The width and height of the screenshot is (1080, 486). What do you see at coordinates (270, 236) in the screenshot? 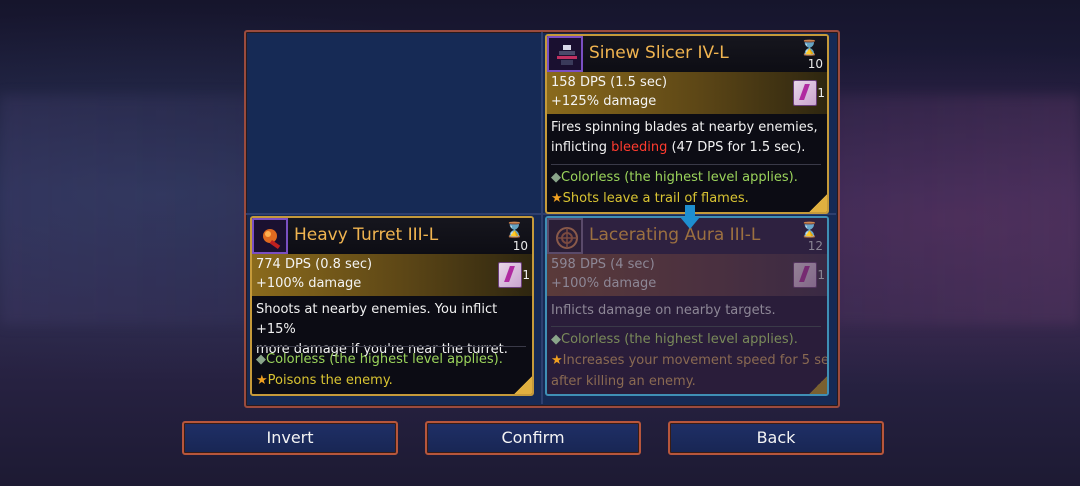
I see `heavy-turret-icon` at bounding box center [270, 236].